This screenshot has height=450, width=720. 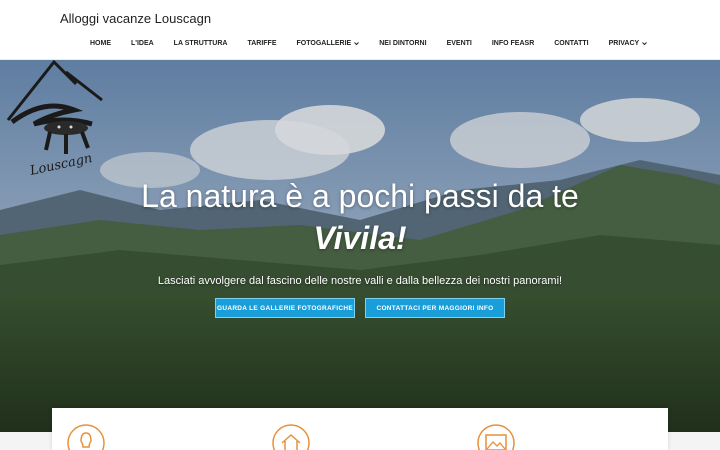 I want to click on nav-item-label: CONTATTI, so click(x=571, y=43).